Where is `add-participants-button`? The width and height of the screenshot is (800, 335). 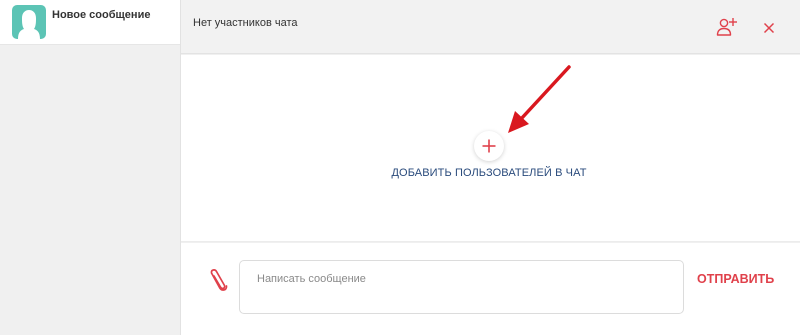
add-participants-button is located at coordinates (489, 146).